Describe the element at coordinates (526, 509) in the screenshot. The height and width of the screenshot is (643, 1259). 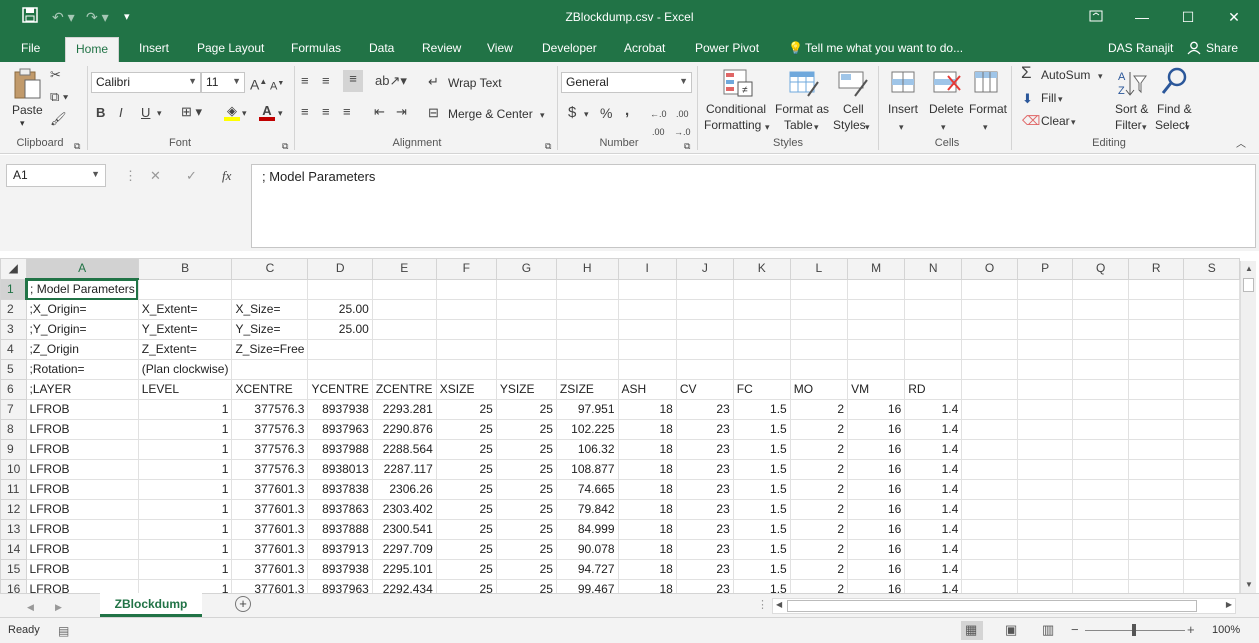
I see `cell-g12: 25` at that location.